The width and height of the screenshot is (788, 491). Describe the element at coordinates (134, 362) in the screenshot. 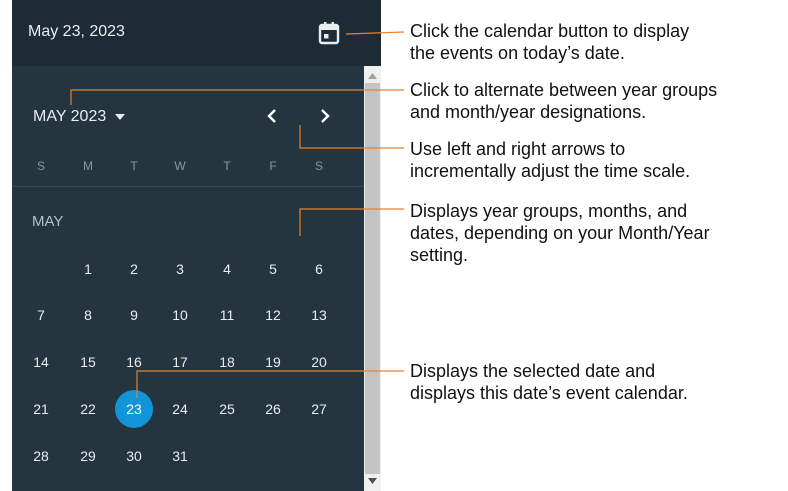

I see `day-cell: 16` at that location.